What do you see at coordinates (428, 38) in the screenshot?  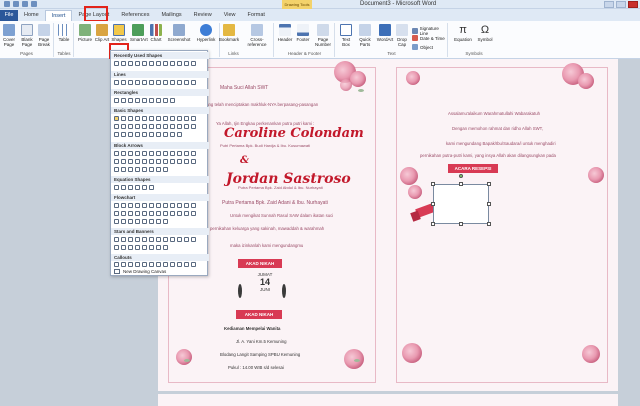 I see `date-time-button: Date & Time` at bounding box center [428, 38].